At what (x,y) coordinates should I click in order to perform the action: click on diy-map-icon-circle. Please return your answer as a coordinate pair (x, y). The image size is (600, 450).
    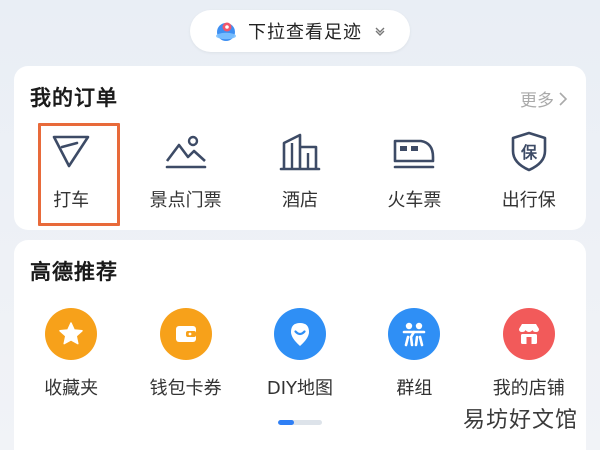
    Looking at the image, I should click on (299, 334).